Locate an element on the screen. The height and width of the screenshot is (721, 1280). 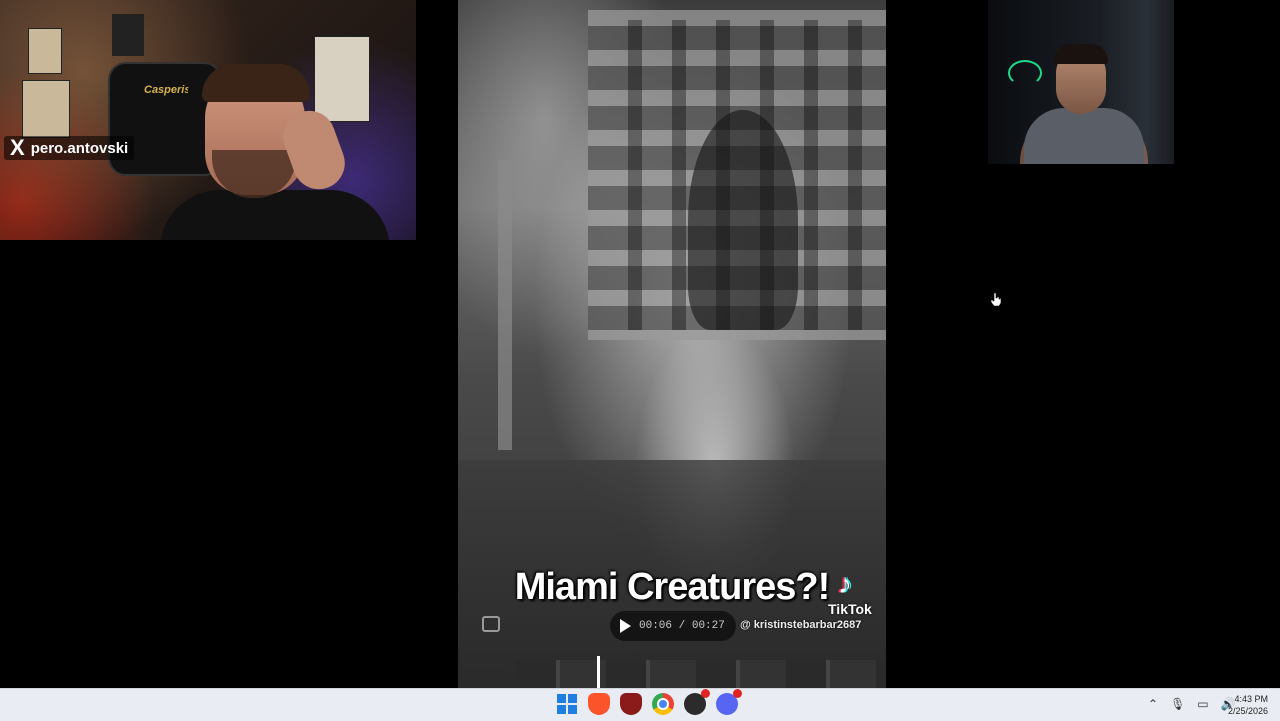
clock-date: 2/25/2026 is located at coordinates (1247, 711).